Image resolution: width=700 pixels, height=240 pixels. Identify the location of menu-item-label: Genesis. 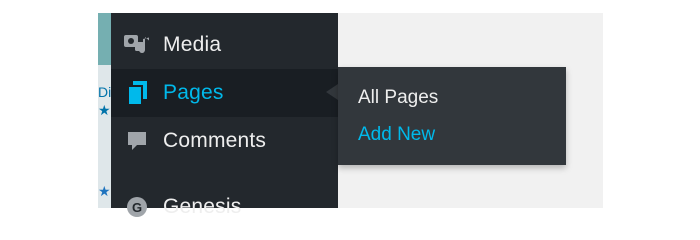
(202, 206).